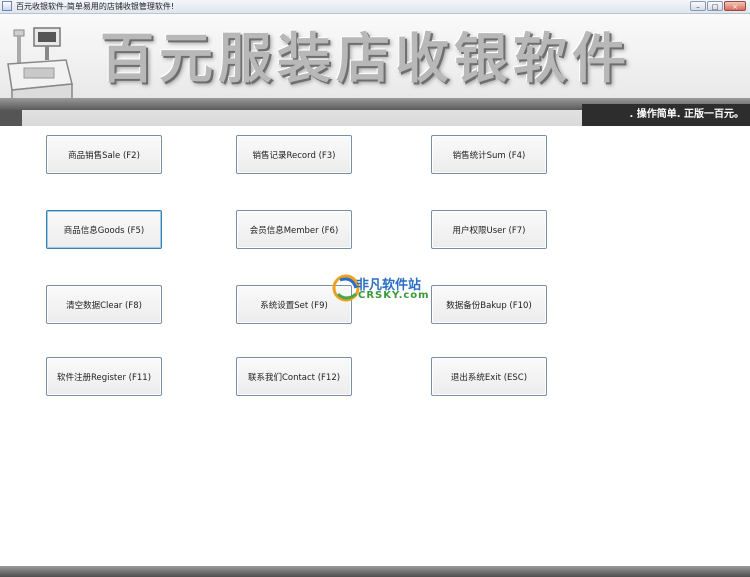 This screenshot has height=577, width=750. I want to click on window-controls: – □ ×, so click(718, 6).